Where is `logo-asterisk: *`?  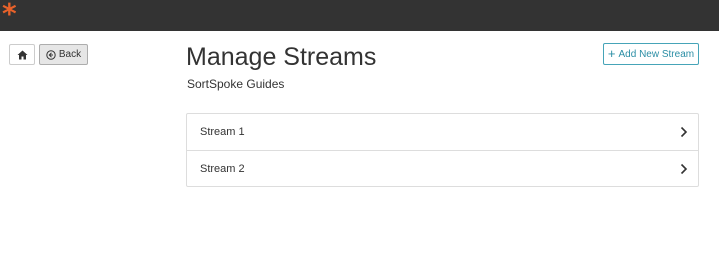 logo-asterisk: * is located at coordinates (10, 14).